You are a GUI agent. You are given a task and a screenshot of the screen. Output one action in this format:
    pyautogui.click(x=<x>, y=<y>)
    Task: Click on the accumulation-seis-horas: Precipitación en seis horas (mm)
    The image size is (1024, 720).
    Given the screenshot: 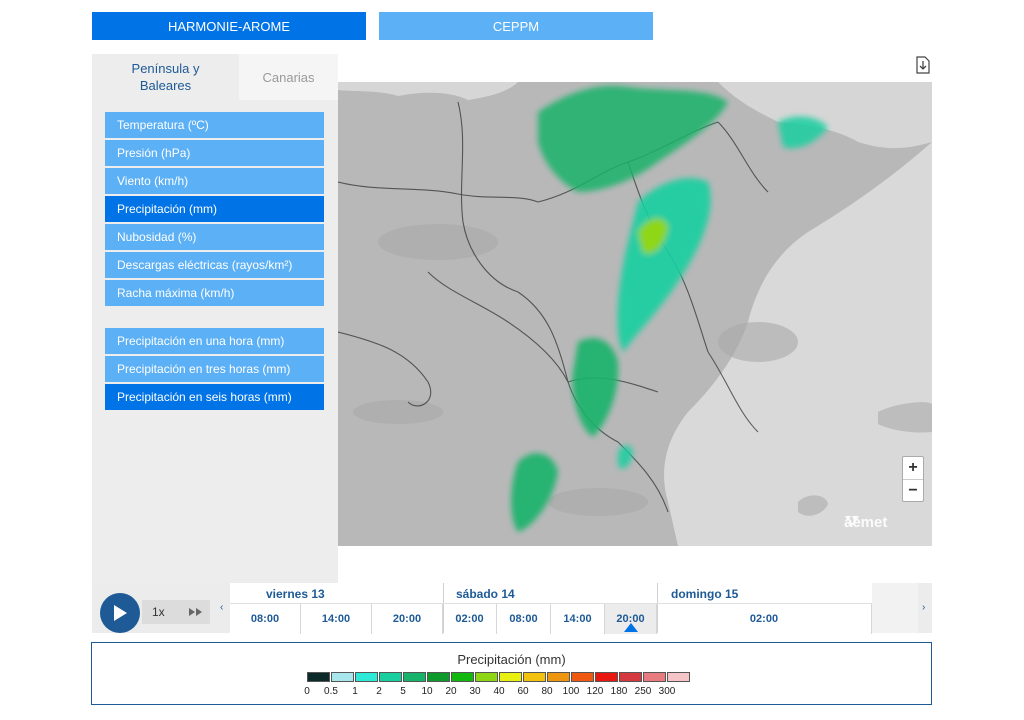 What is the action you would take?
    pyautogui.click(x=214, y=397)
    